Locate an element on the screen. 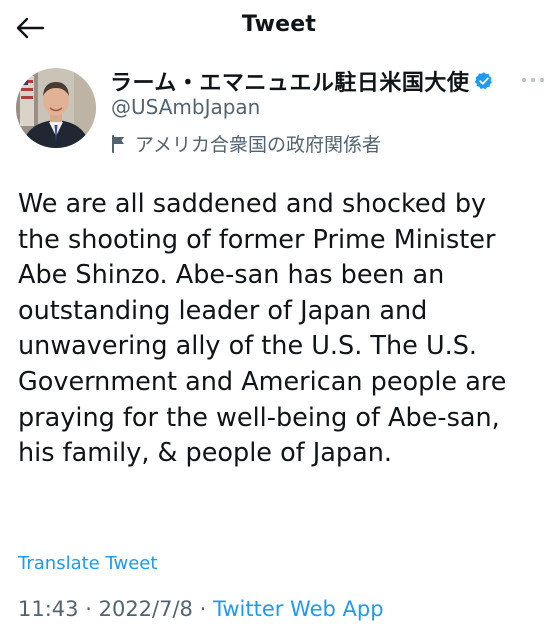 This screenshot has height=630, width=558. author-name-row: ラーム・エマニュエル駐日米国大使 is located at coordinates (302, 81).